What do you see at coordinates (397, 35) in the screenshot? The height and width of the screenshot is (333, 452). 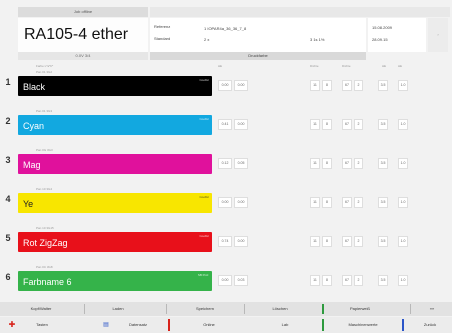 I see `date-panel: 15.08.2009 28.09.15` at bounding box center [397, 35].